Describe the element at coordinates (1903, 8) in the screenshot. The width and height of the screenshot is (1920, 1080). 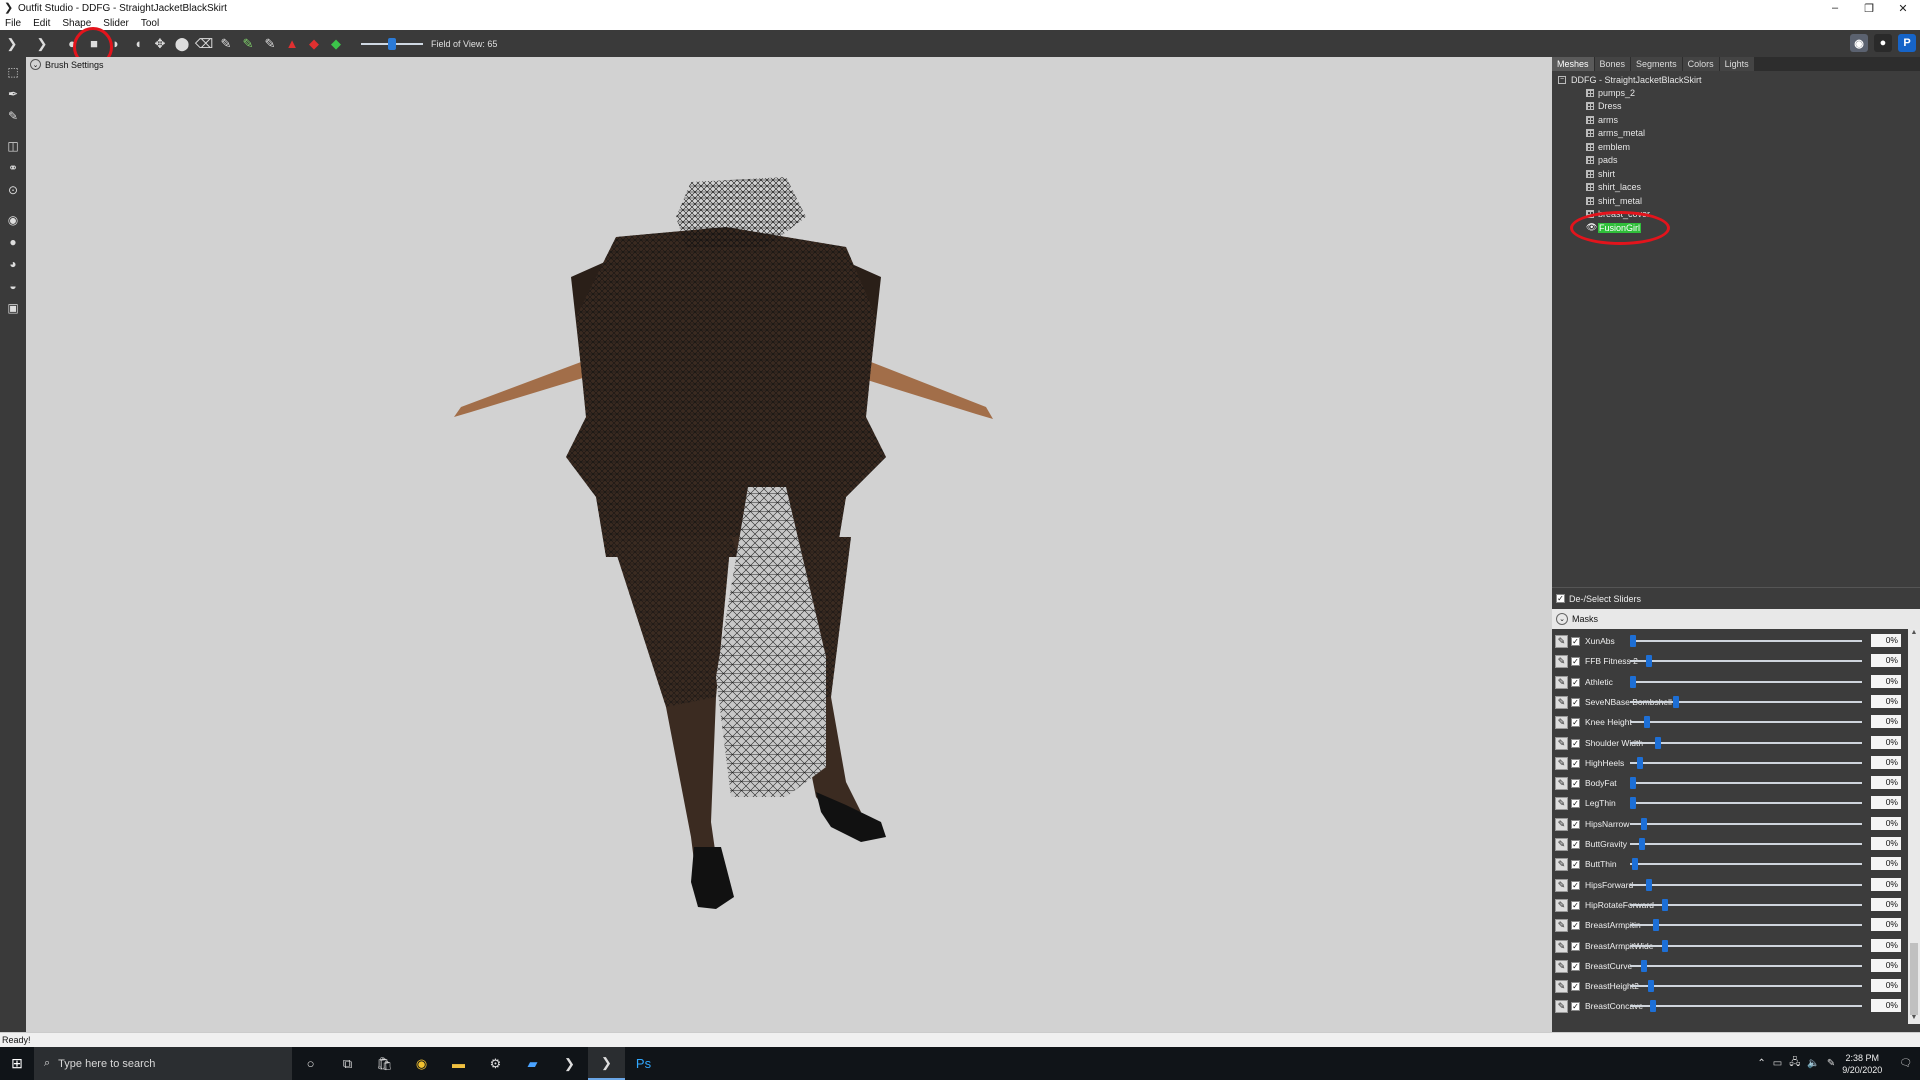
I see `close-button: ✕` at that location.